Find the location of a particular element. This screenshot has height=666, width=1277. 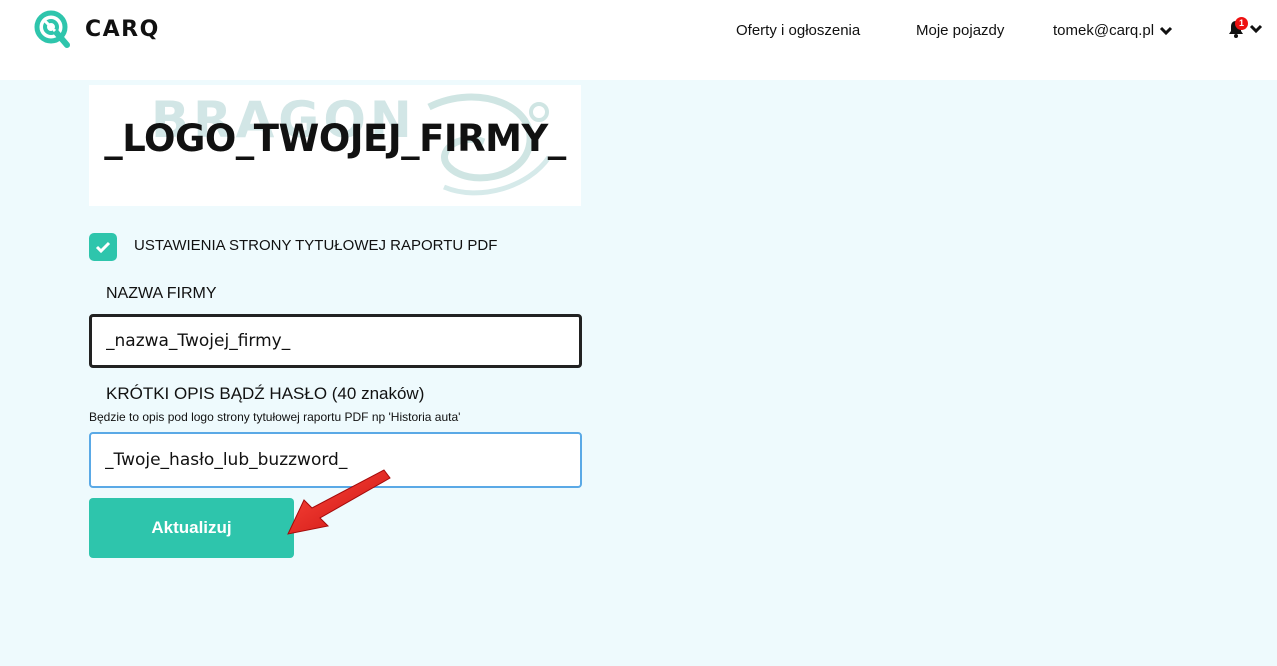

nav-my-vehicles-link: Moje pojazdy is located at coordinates (960, 30).